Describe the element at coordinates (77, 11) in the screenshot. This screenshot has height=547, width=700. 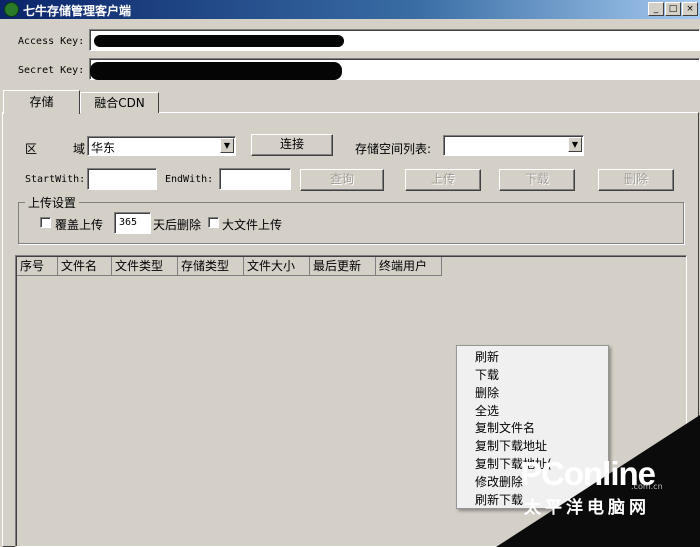
I see `window-title: 七牛存储管理客户端` at that location.